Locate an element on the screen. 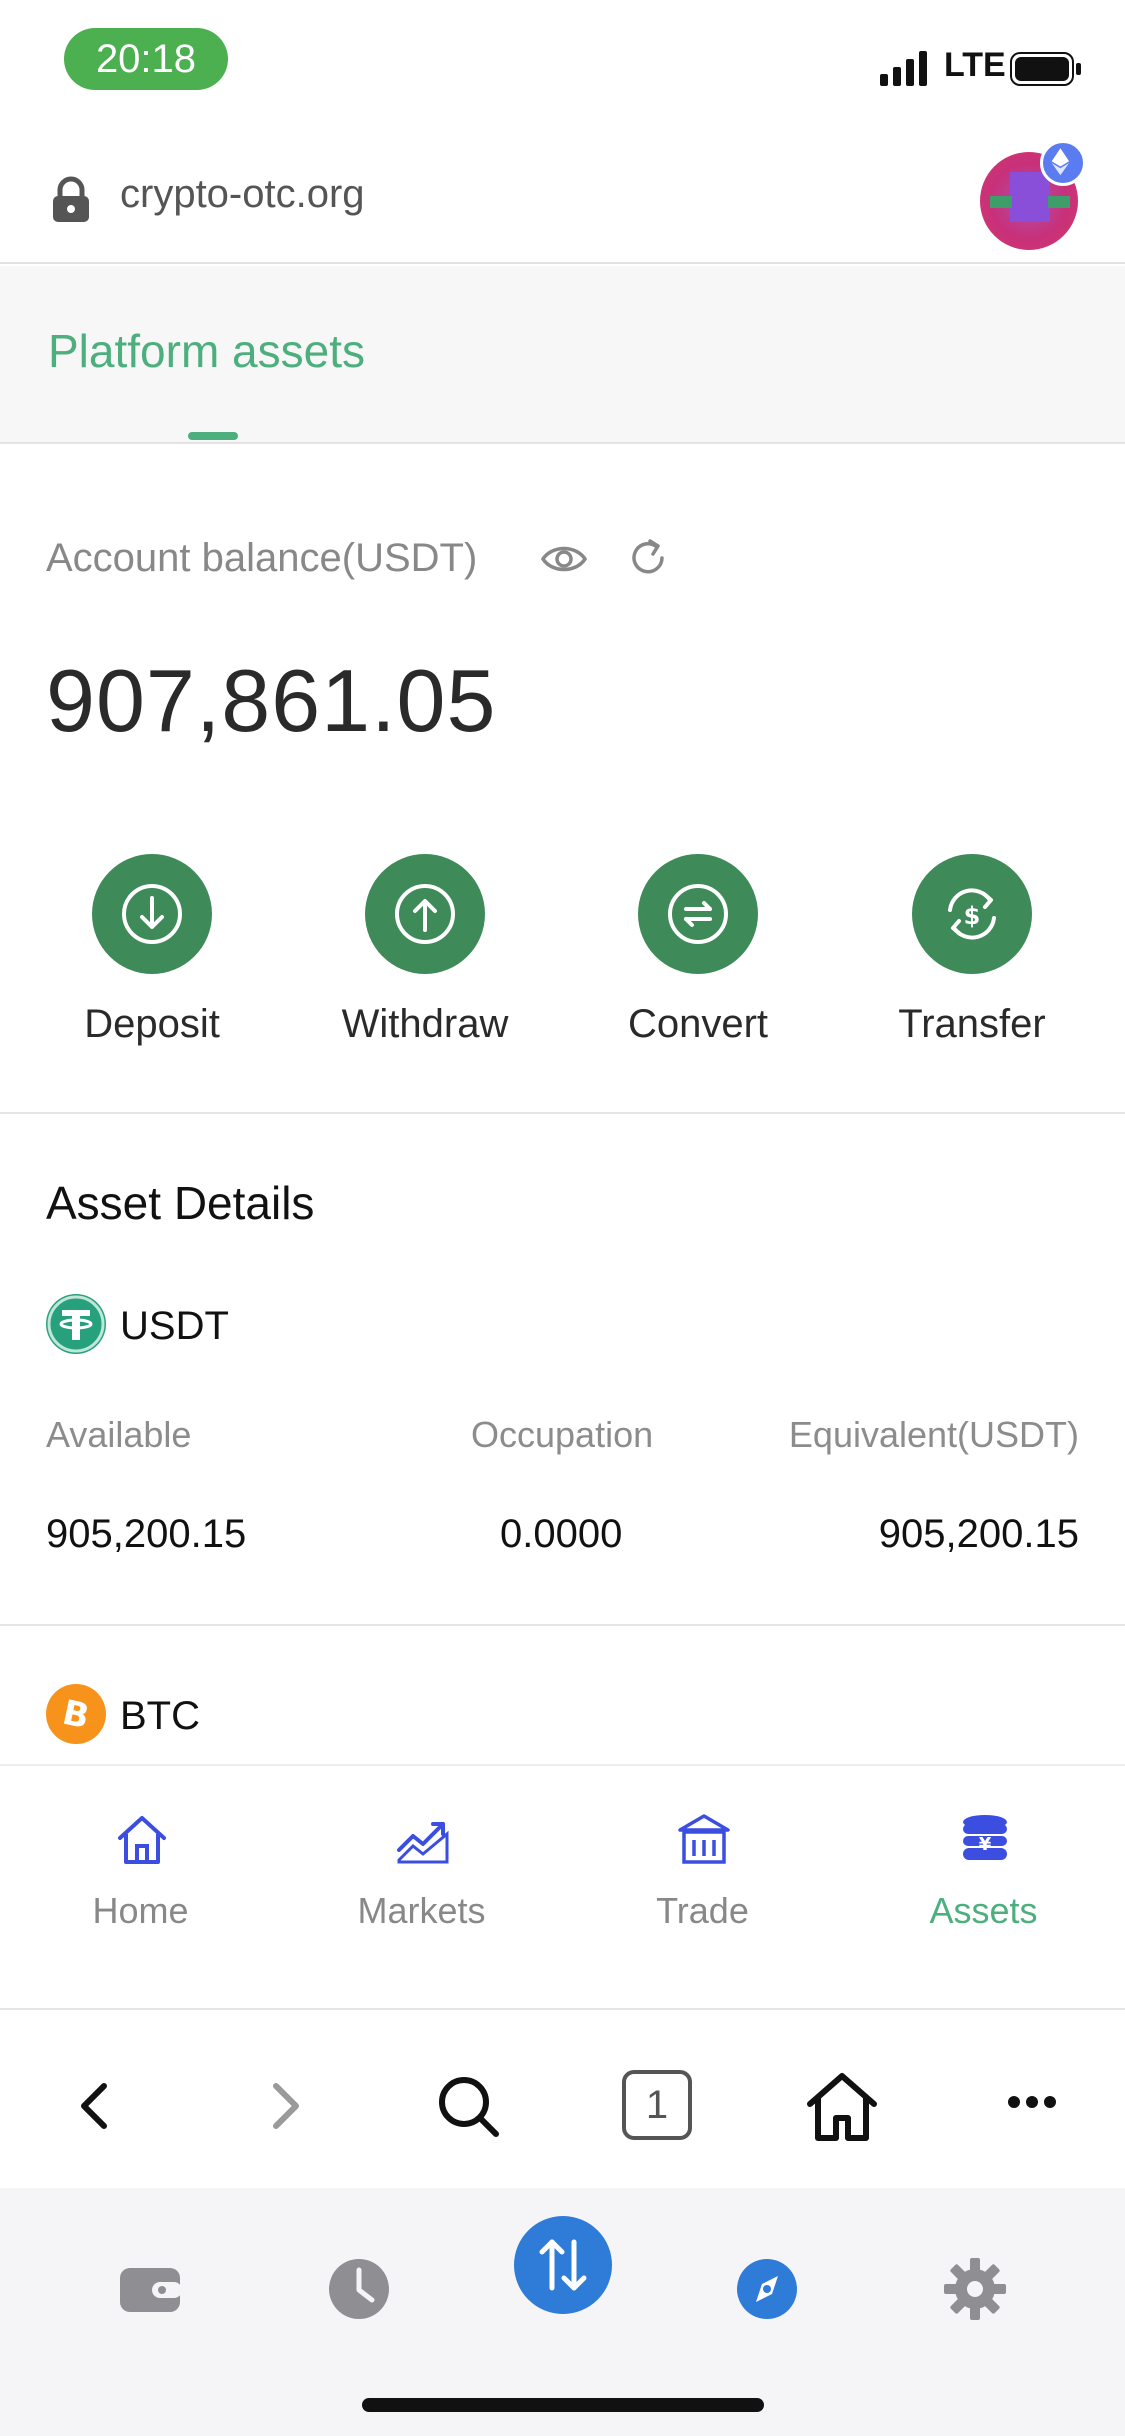 This screenshot has height=2436, width=1125. convert-button: Convert is located at coordinates (698, 950).